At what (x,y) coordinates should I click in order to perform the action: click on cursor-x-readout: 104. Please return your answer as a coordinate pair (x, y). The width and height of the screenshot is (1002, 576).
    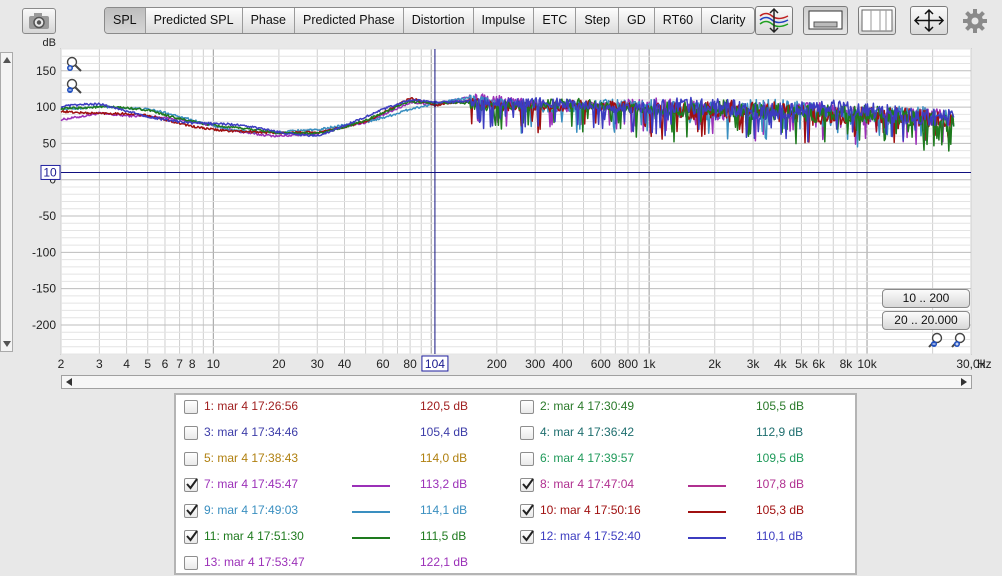
    Looking at the image, I should click on (435, 364).